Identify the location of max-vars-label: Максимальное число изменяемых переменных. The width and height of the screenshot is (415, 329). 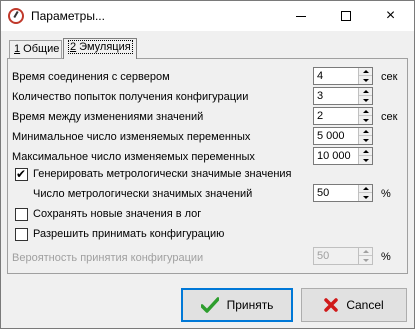
(133, 157).